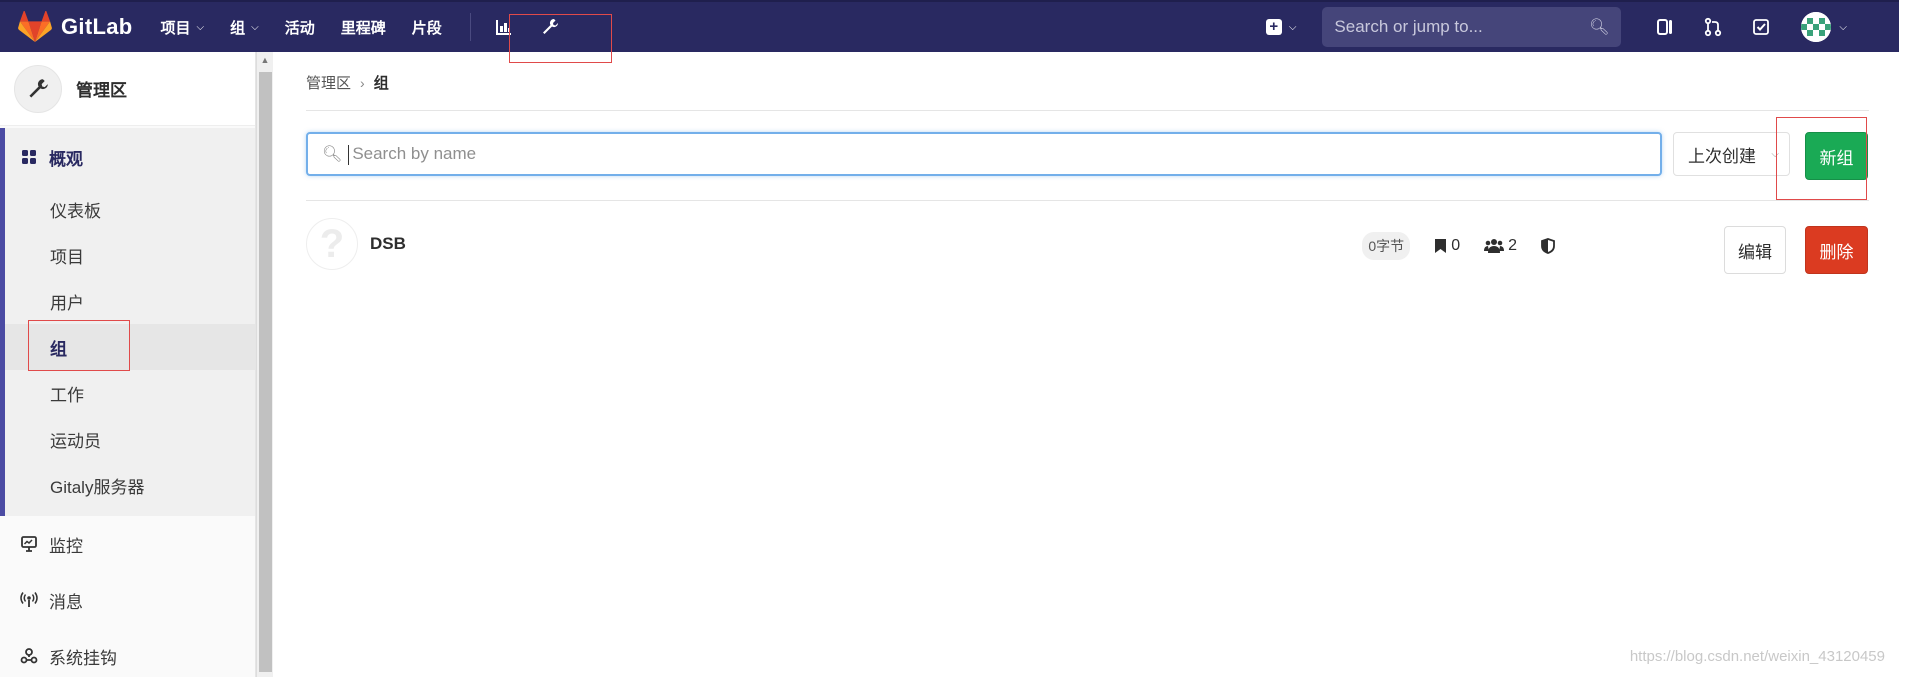  What do you see at coordinates (1494, 246) in the screenshot?
I see `users-icon` at bounding box center [1494, 246].